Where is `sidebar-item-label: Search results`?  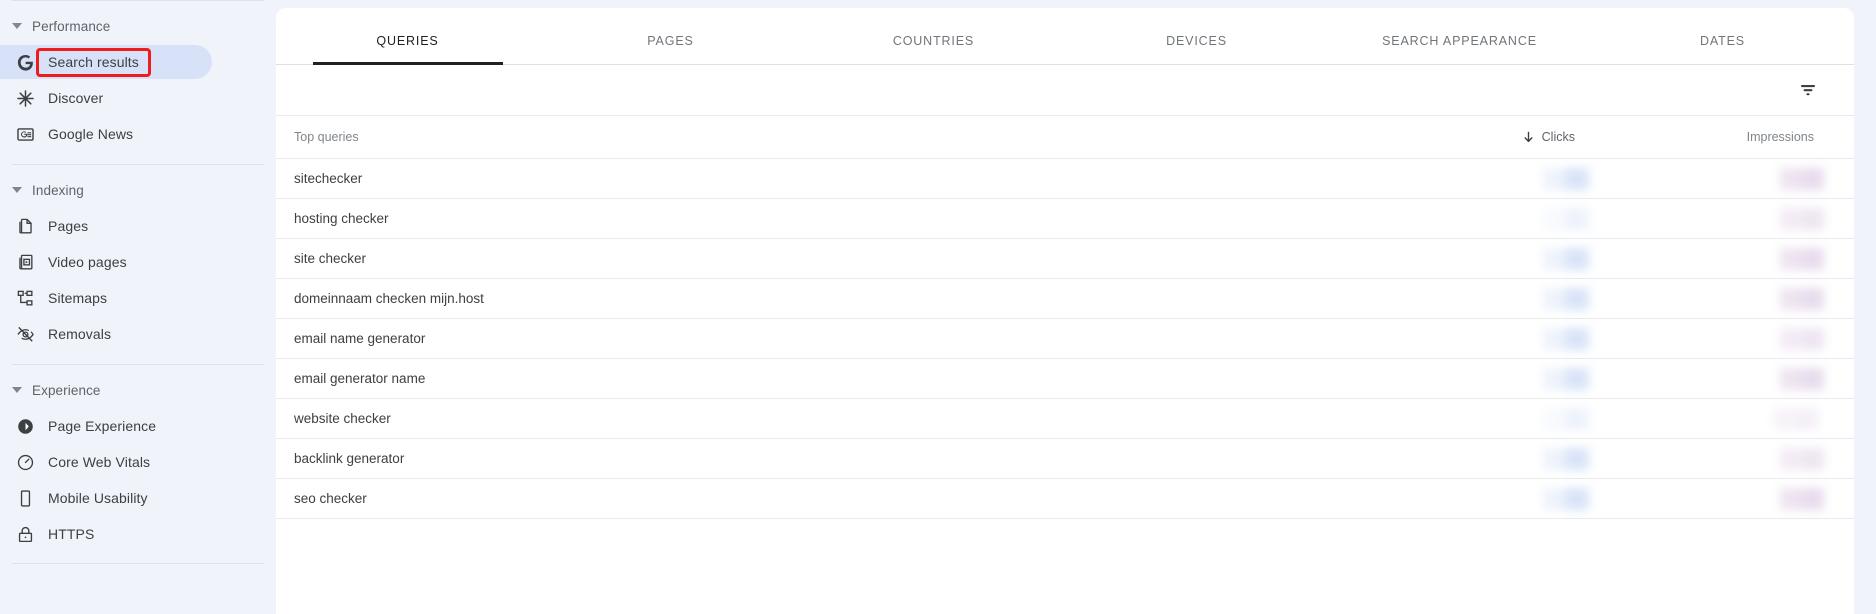
sidebar-item-label: Search results is located at coordinates (93, 62).